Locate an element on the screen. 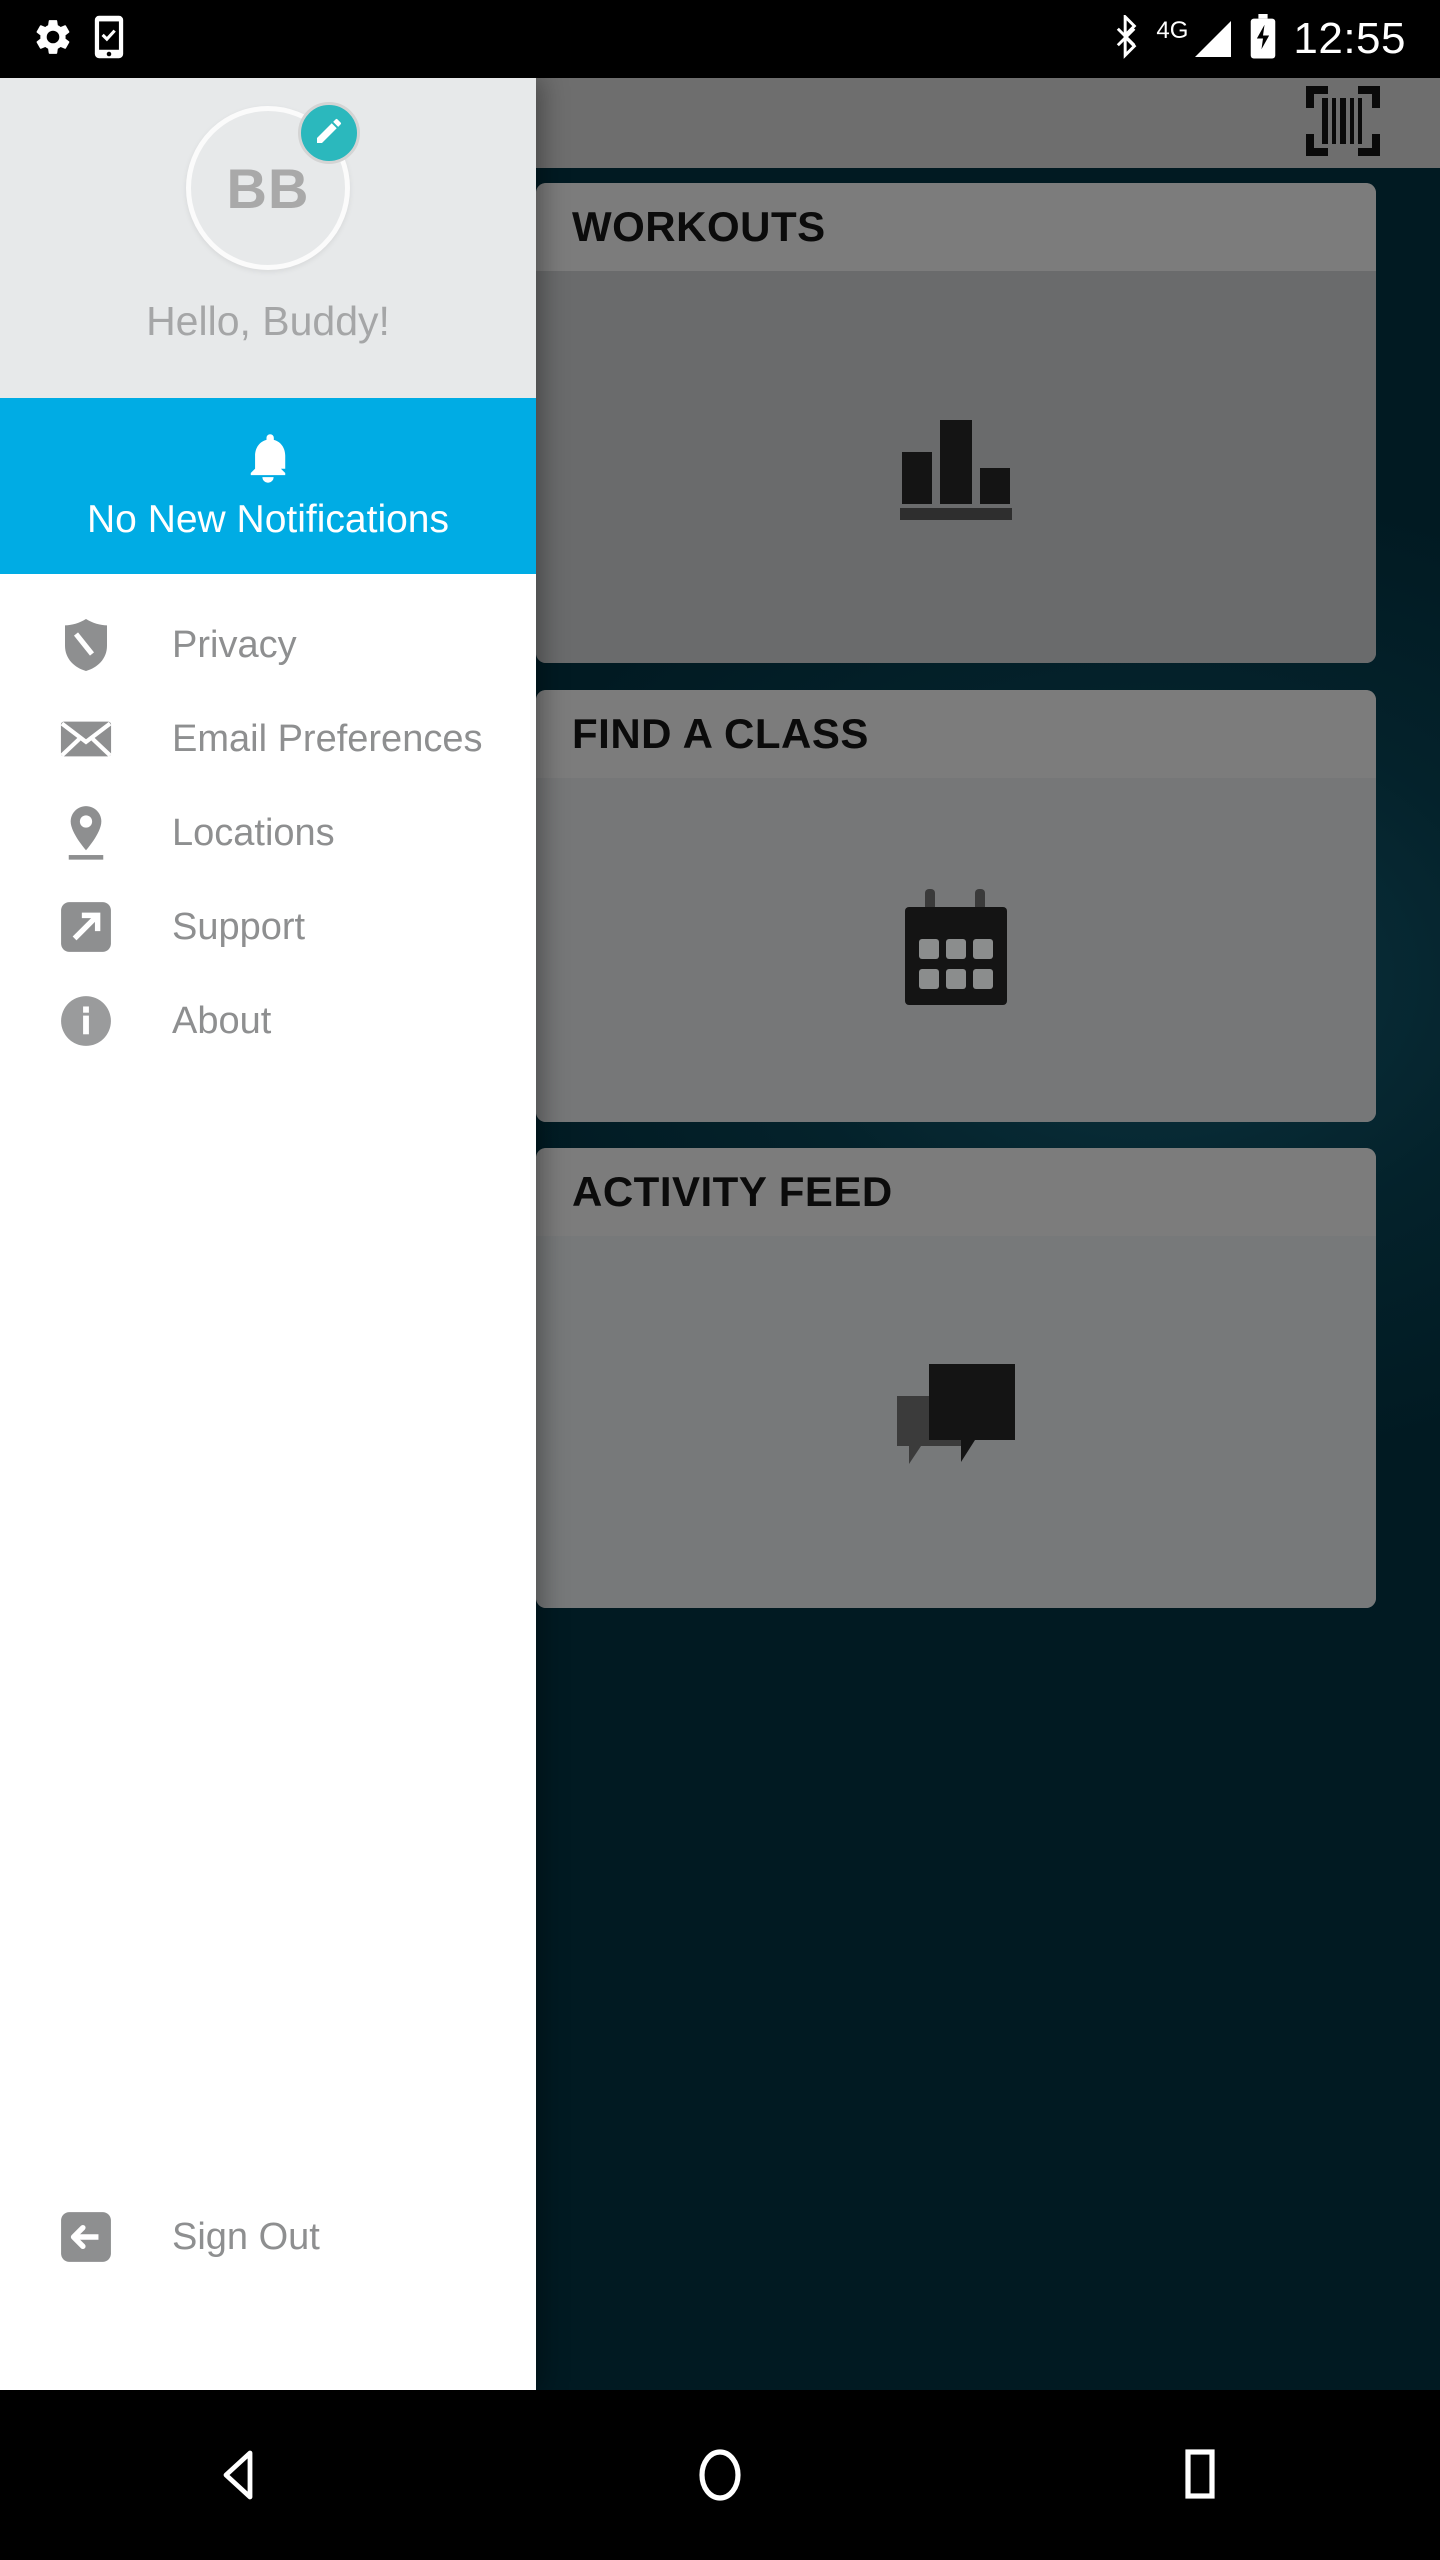  edit-profile-button is located at coordinates (329, 133).